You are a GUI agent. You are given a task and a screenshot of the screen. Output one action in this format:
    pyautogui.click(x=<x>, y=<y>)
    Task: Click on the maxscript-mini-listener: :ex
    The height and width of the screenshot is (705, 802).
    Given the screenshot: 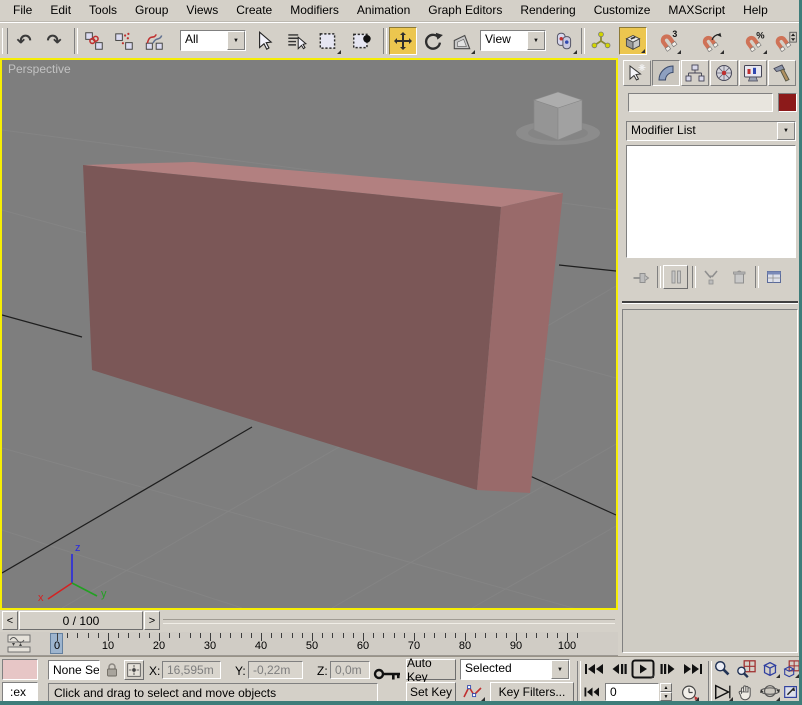 What is the action you would take?
    pyautogui.click(x=20, y=692)
    